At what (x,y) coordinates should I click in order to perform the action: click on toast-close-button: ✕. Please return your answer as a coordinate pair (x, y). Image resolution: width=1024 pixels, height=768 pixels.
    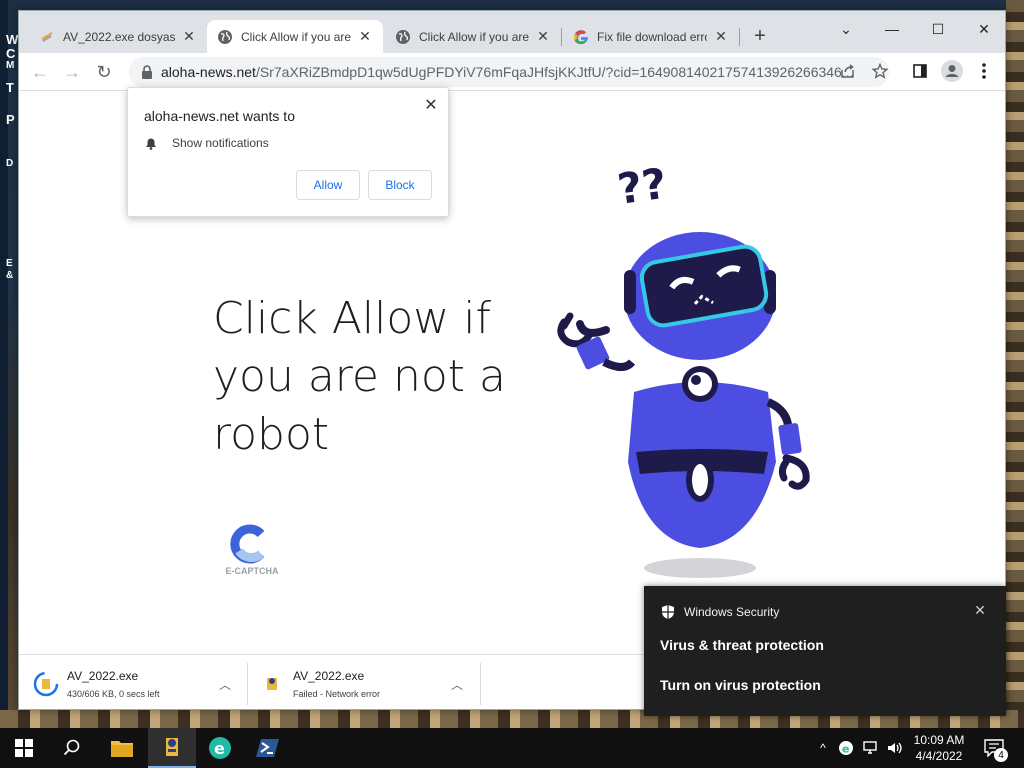
    Looking at the image, I should click on (980, 610).